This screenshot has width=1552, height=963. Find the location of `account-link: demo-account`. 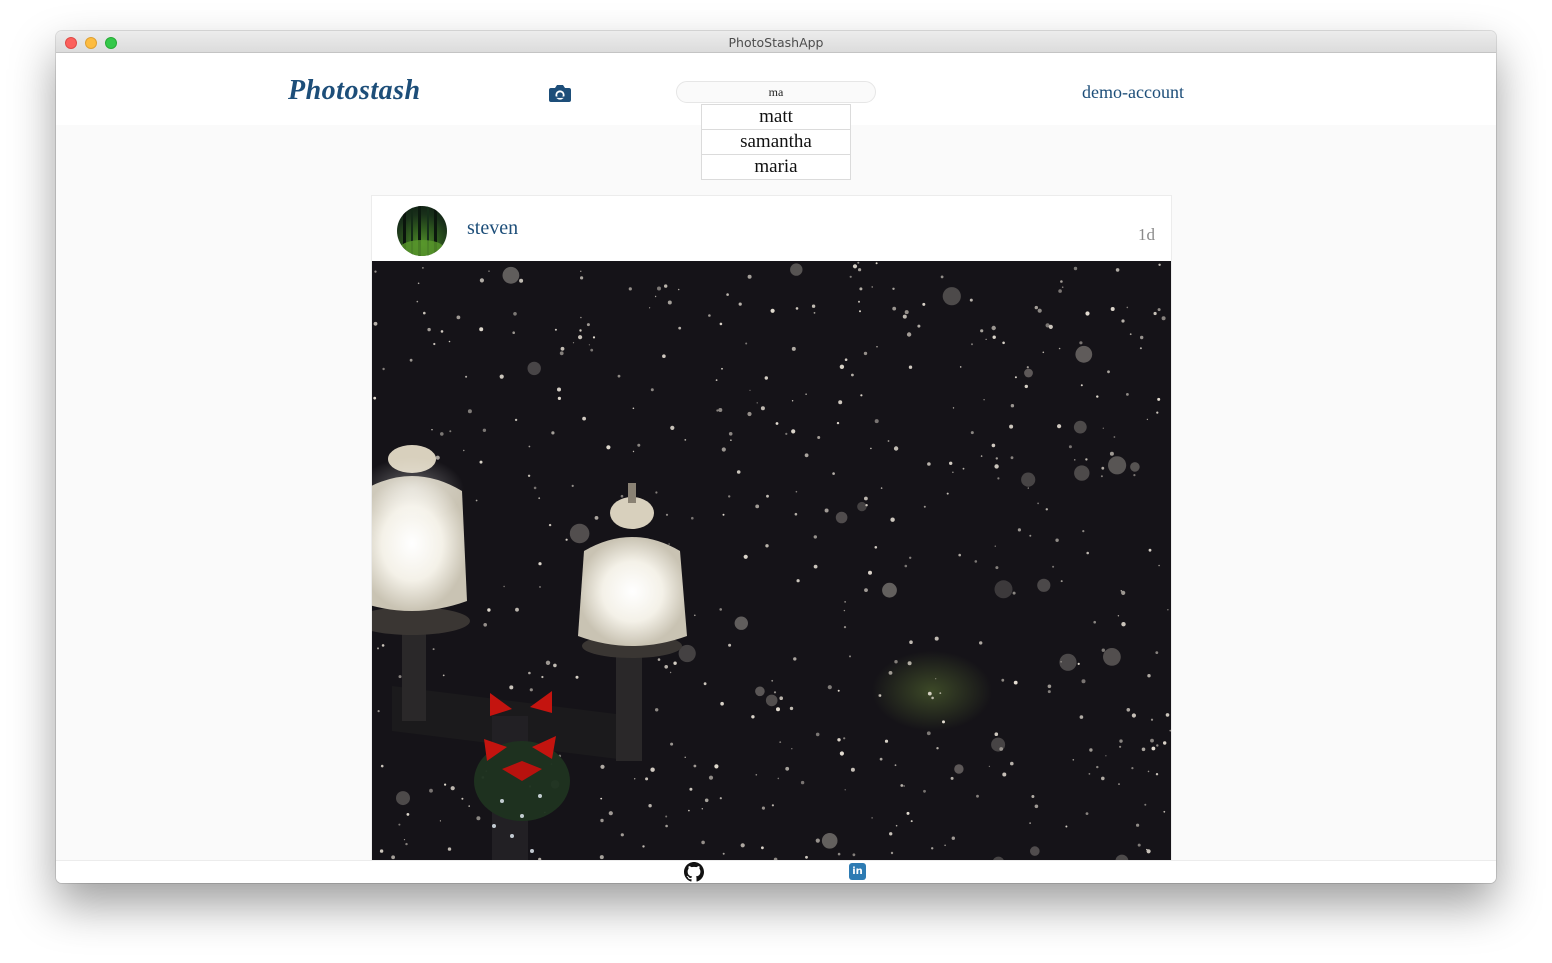

account-link: demo-account is located at coordinates (1133, 92).